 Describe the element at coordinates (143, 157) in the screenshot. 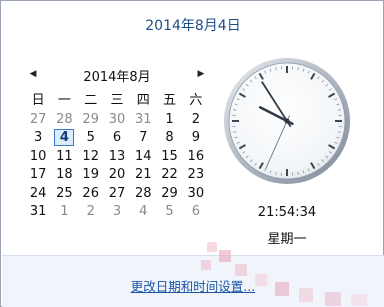

I see `calendar-day: 14` at that location.